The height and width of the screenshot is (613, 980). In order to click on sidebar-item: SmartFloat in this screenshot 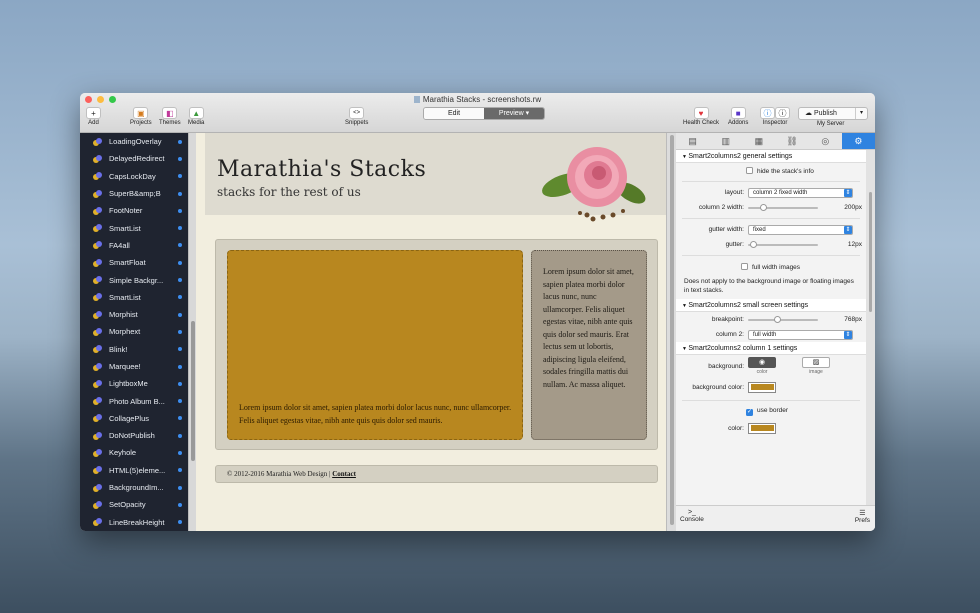, I will do `click(134, 262)`.